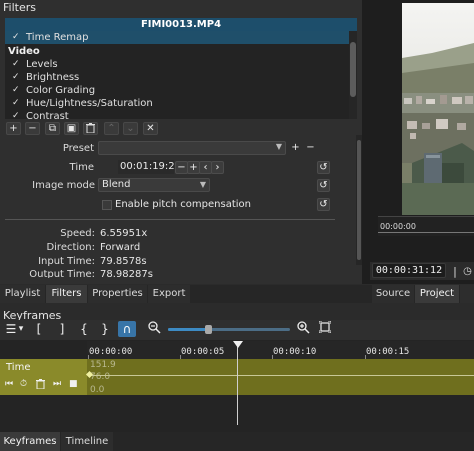  What do you see at coordinates (61, 90) in the screenshot?
I see `filter-item-label: Color Grading` at bounding box center [61, 90].